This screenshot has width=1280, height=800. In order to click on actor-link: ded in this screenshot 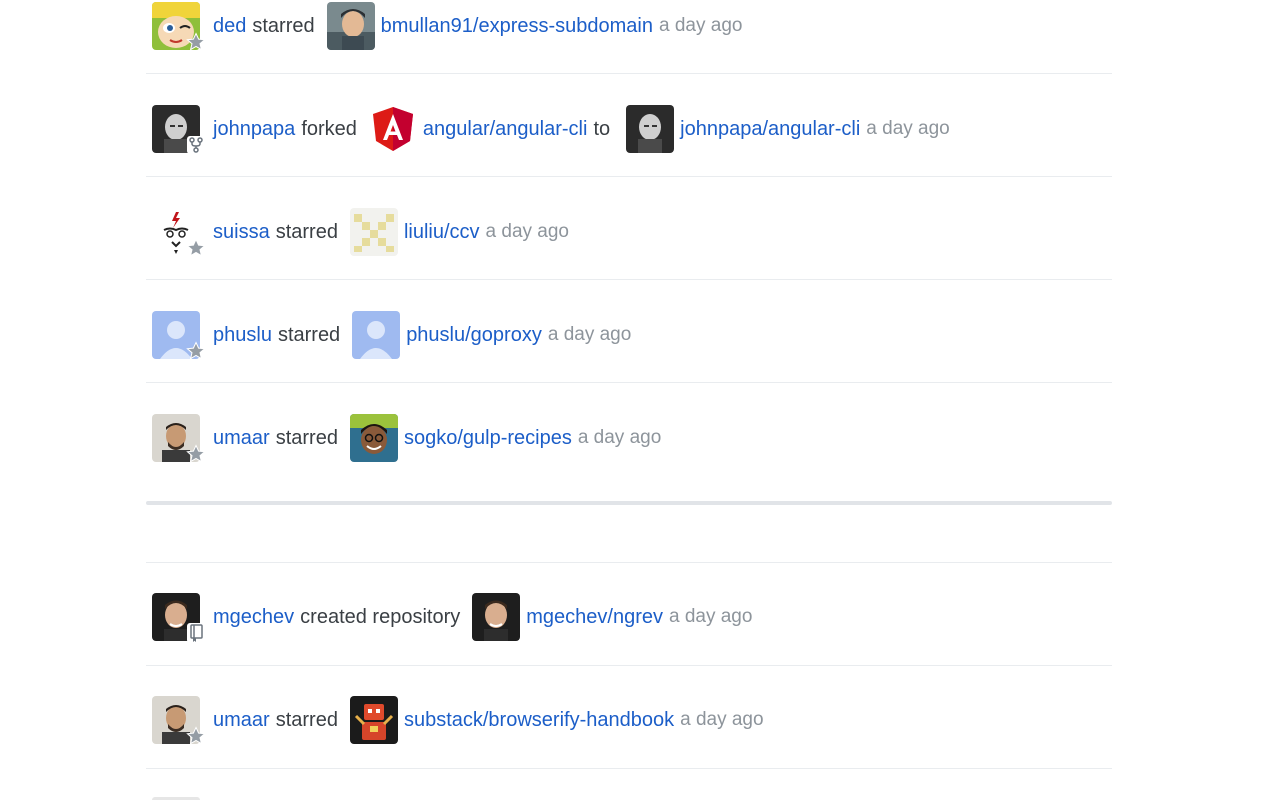, I will do `click(229, 26)`.